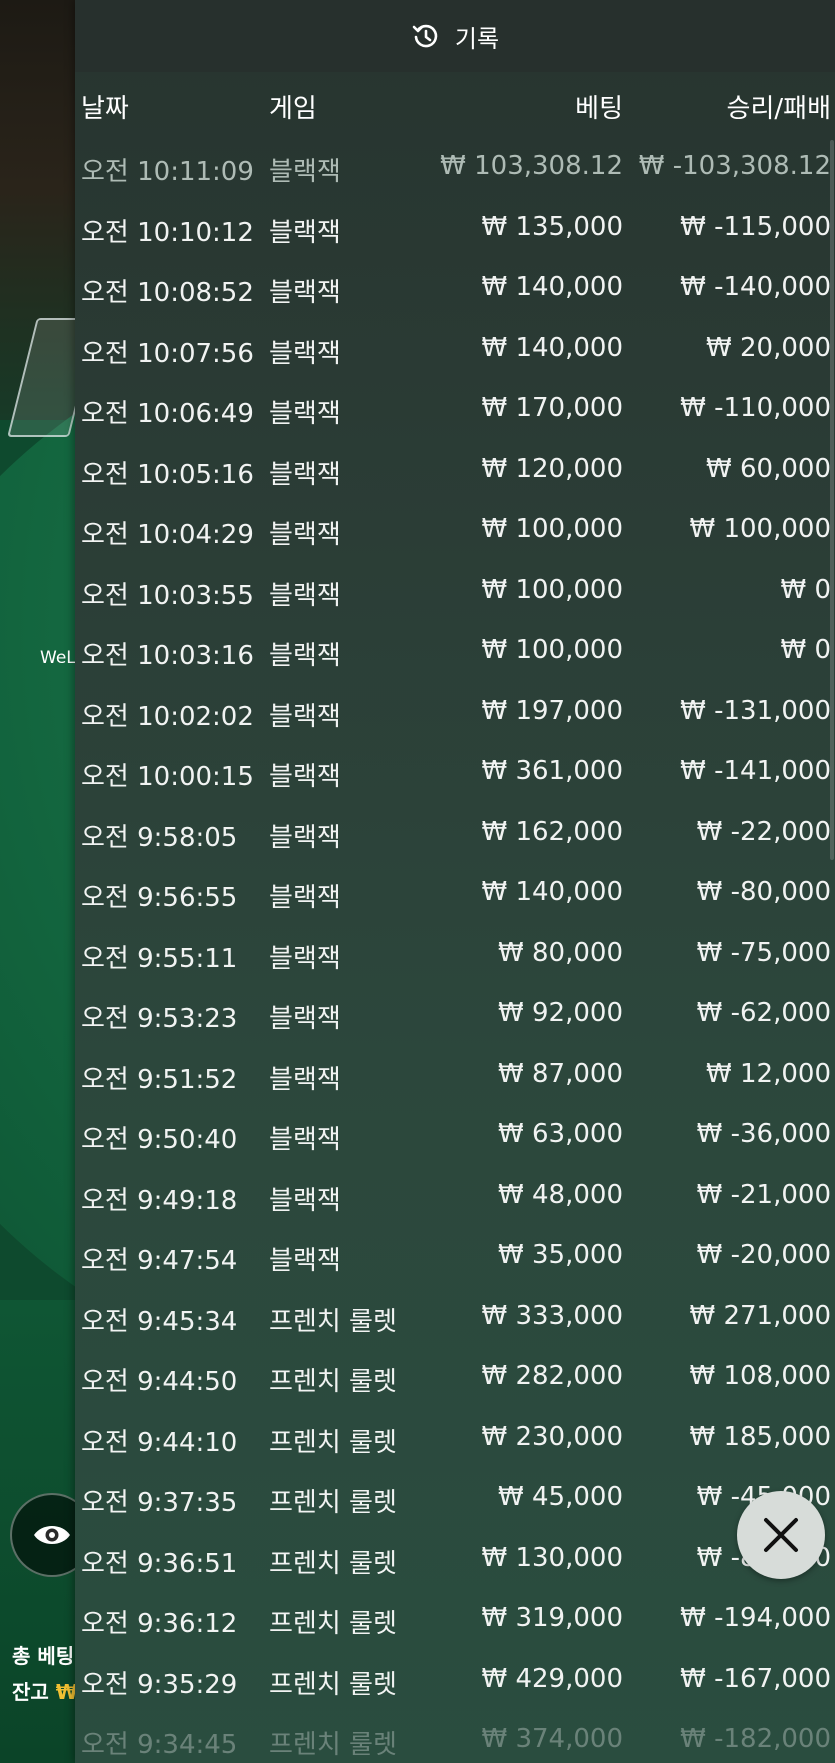 This screenshot has height=1763, width=835. Describe the element at coordinates (763, 892) in the screenshot. I see `row-win-loss: ₩ -80,000` at that location.